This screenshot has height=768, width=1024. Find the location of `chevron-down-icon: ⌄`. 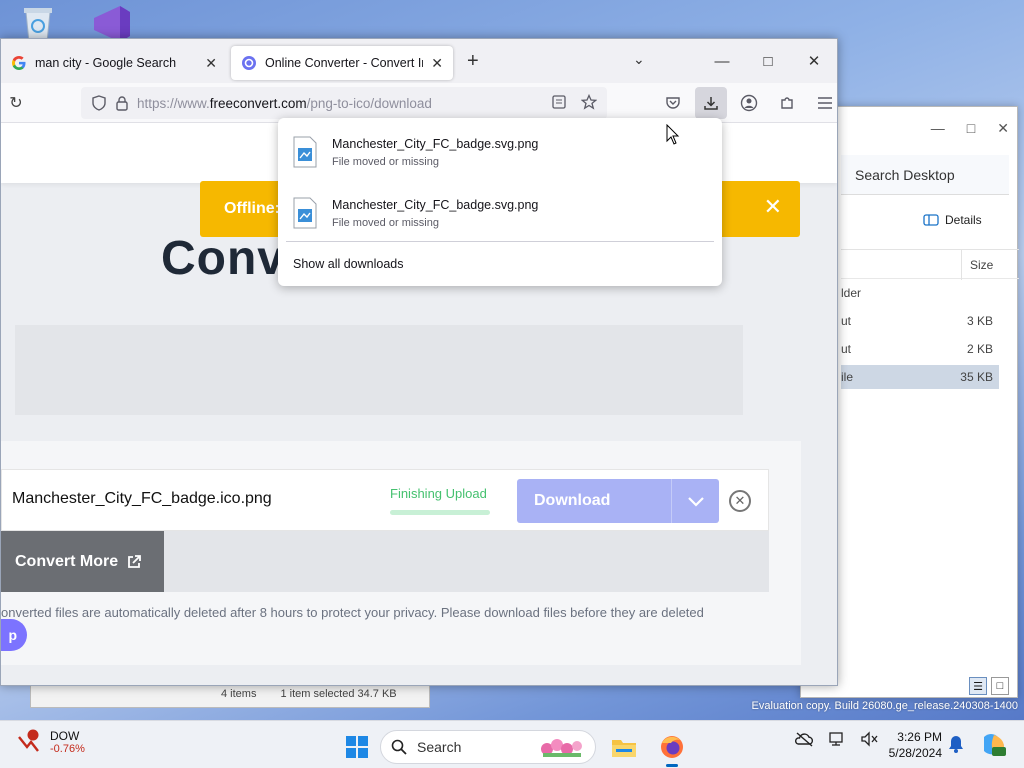

chevron-down-icon: ⌄ is located at coordinates (639, 59).